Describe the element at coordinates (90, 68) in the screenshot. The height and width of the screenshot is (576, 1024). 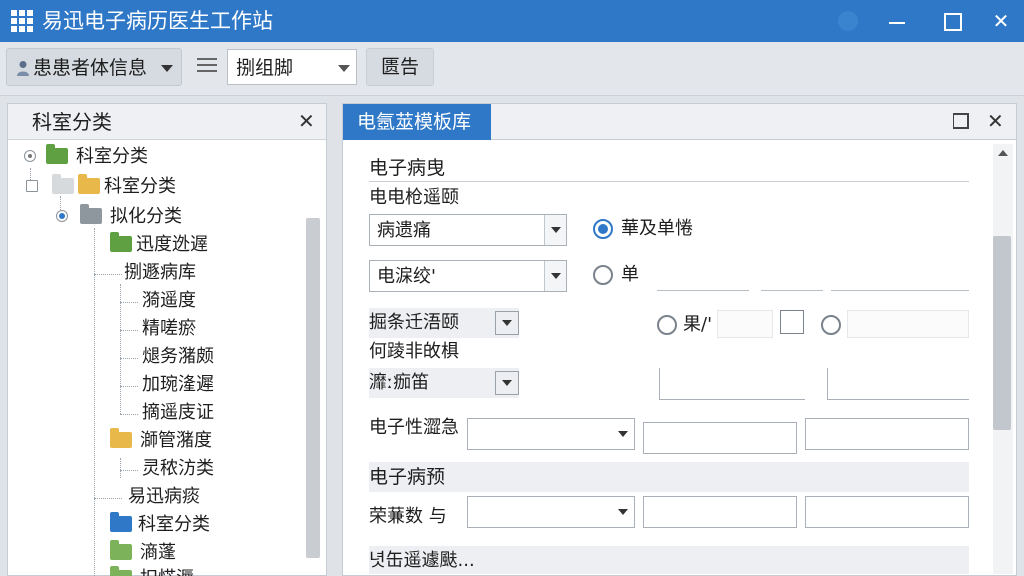
I see `patient-info-label: 患患者体信息` at that location.